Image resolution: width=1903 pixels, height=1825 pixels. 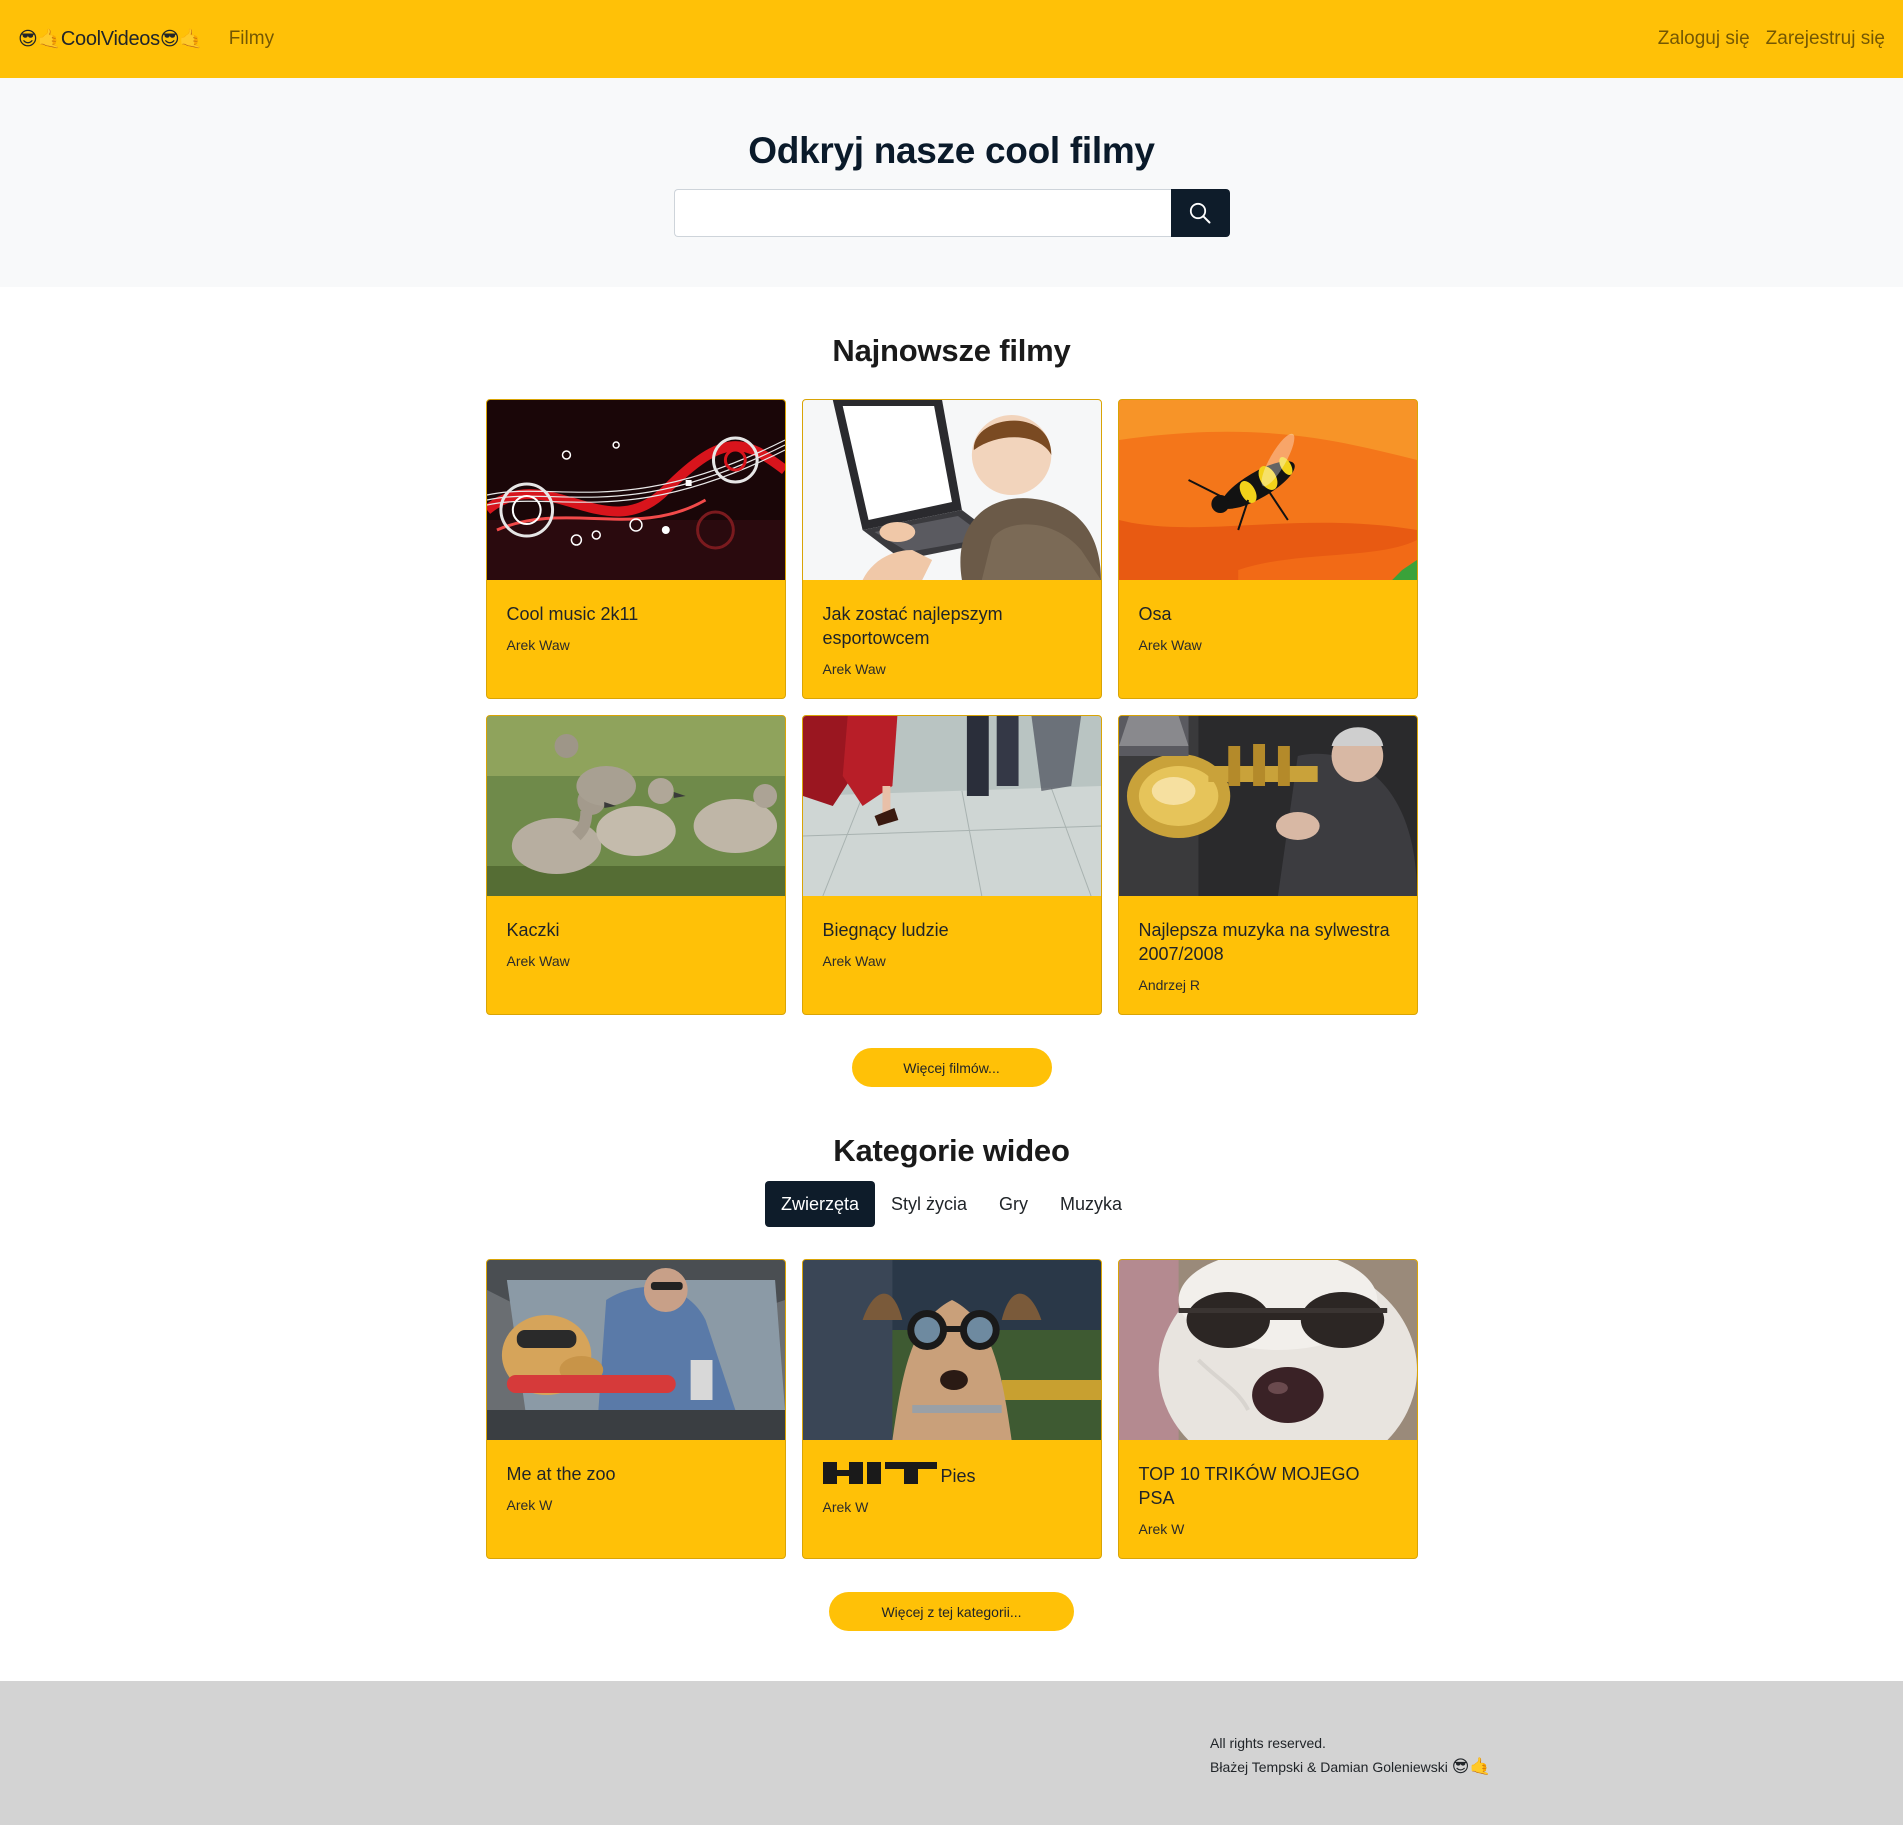 What do you see at coordinates (1155, 614) in the screenshot?
I see `video-title: Osa` at bounding box center [1155, 614].